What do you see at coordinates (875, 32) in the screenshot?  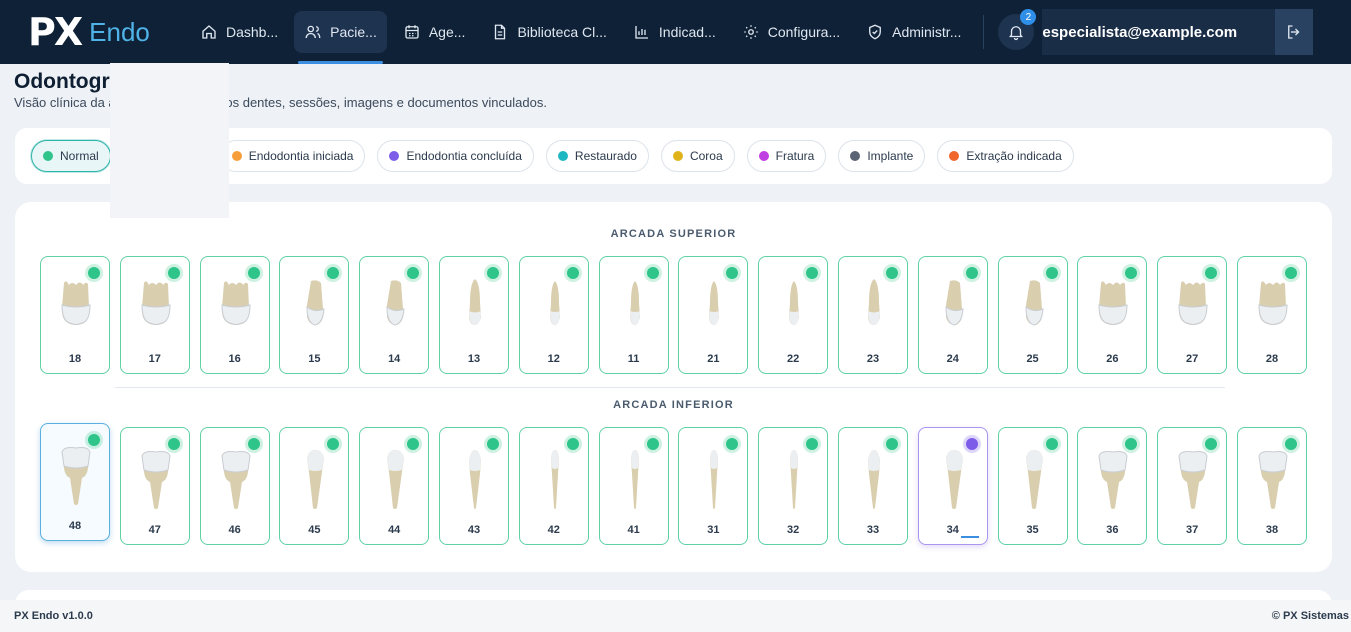 I see `shield-check-icon` at bounding box center [875, 32].